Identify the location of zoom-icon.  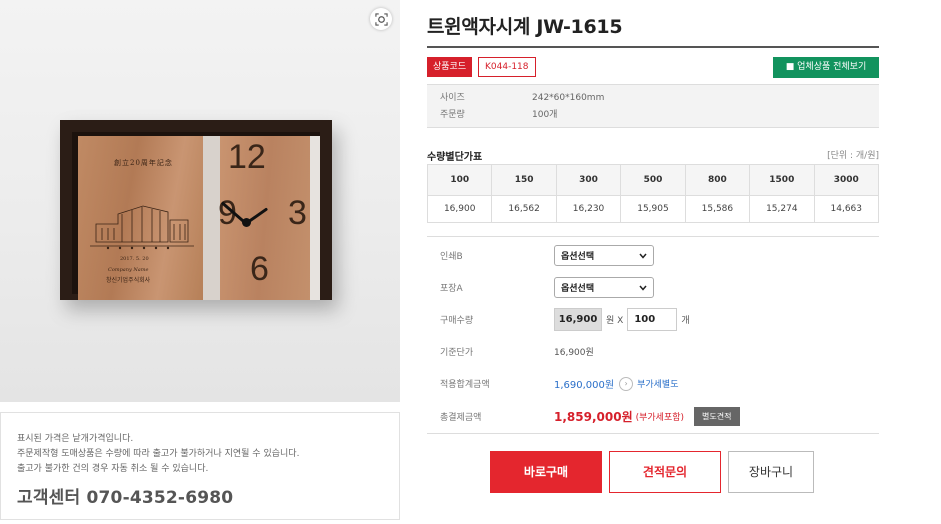
(381, 19).